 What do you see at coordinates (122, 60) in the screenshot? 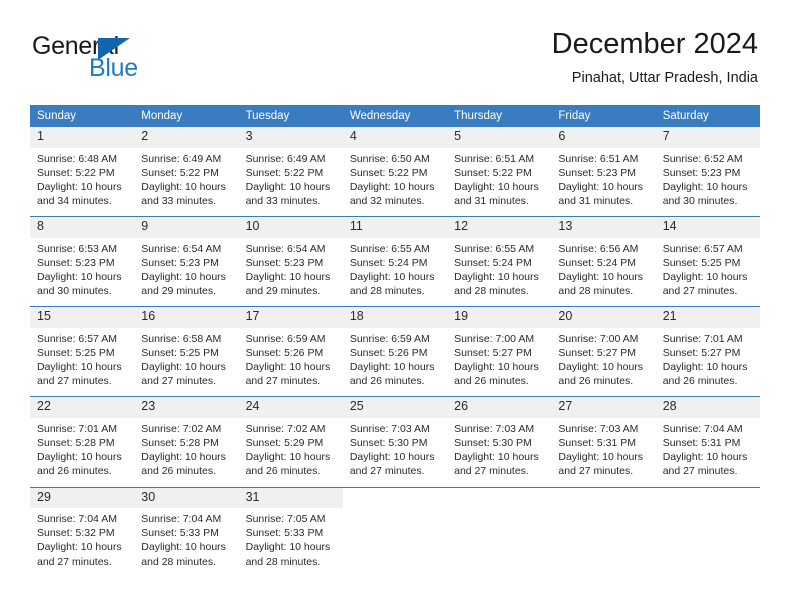
I see `general-blue-logo: General Blue` at bounding box center [122, 60].